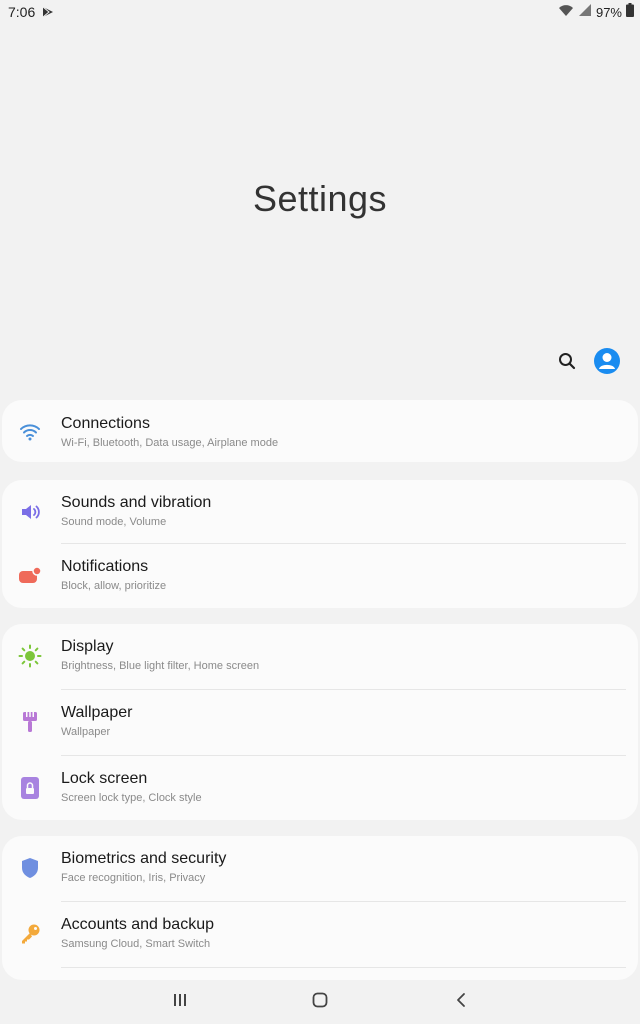 Image resolution: width=640 pixels, height=1024 pixels. What do you see at coordinates (136, 944) in the screenshot?
I see `item-subtitle: Samsung Cloud, Smart Switch` at bounding box center [136, 944].